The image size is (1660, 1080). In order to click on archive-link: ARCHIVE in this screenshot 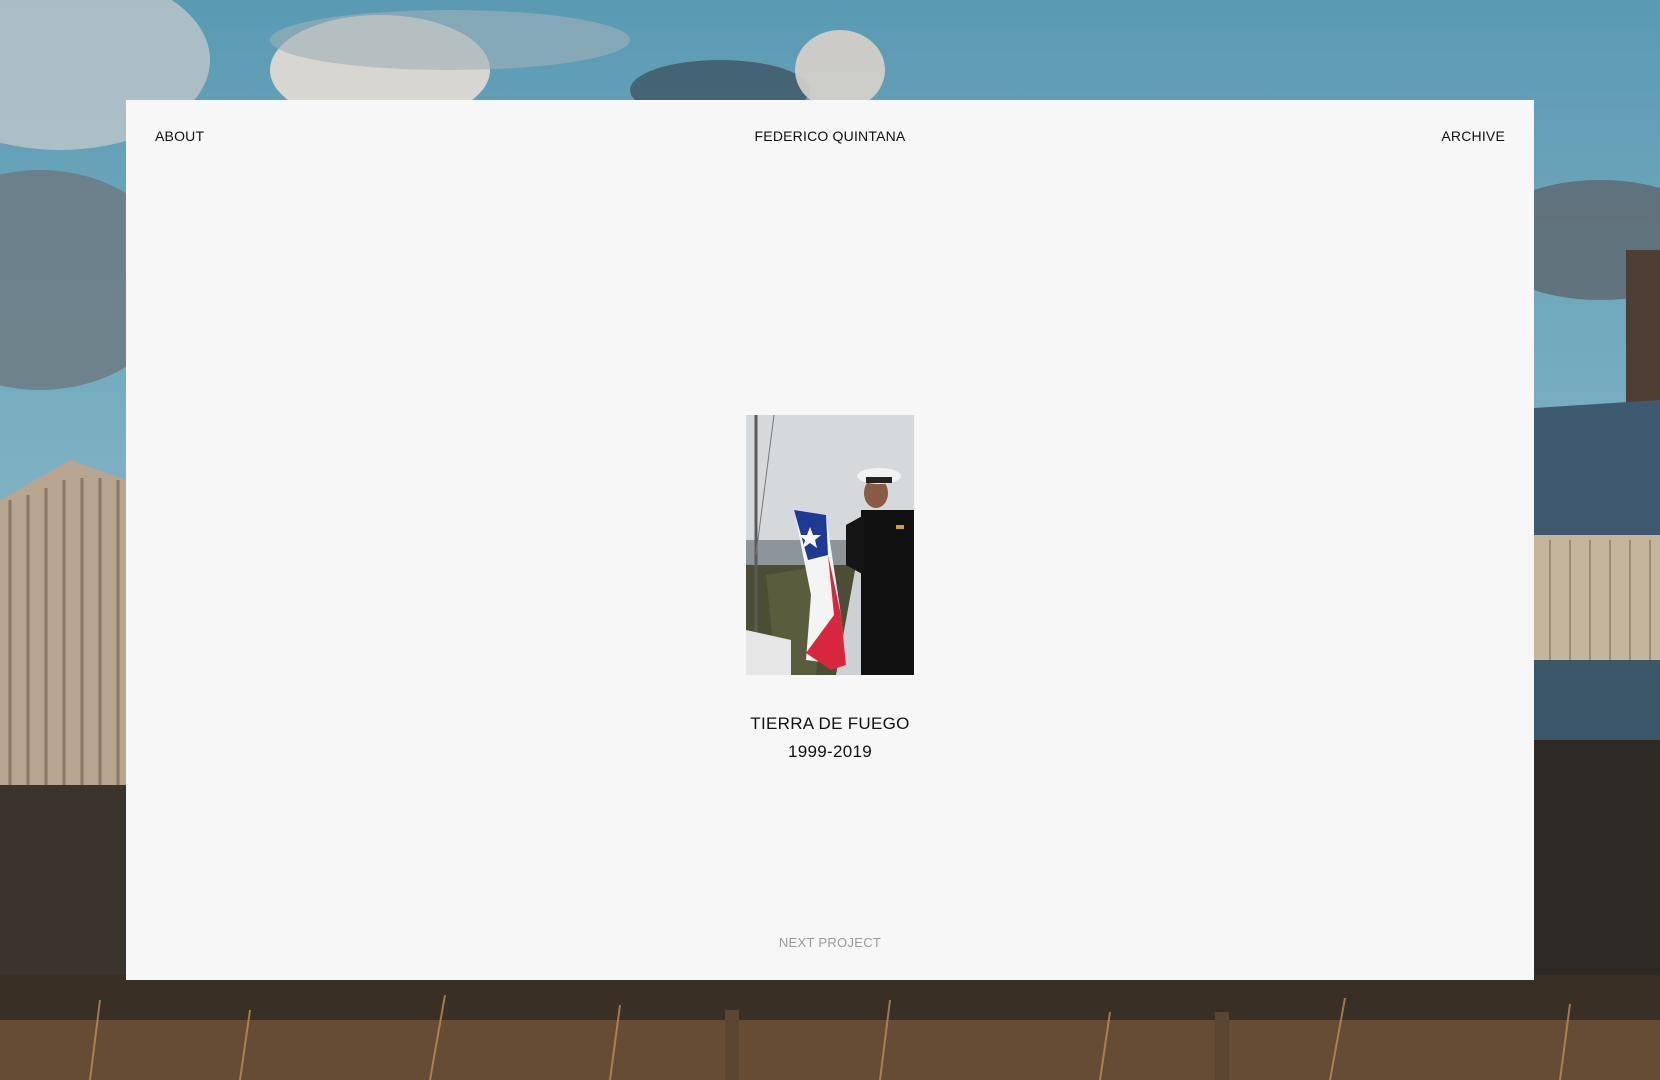, I will do `click(1473, 136)`.